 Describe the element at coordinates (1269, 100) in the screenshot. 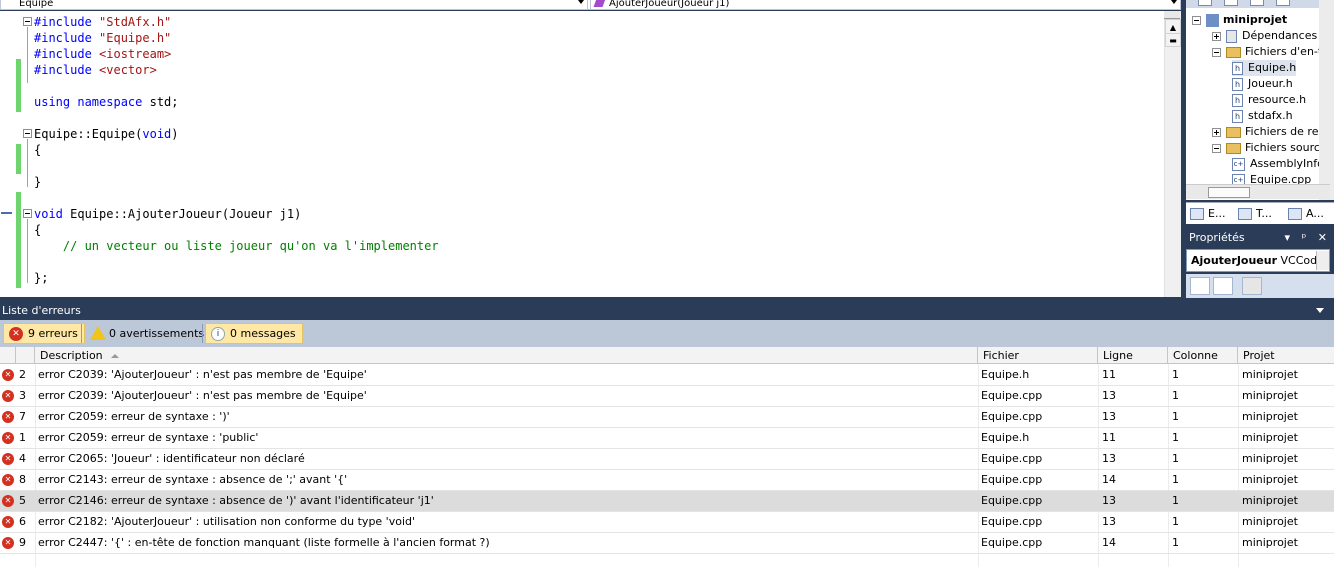

I see `tree-node: h resource.h` at that location.